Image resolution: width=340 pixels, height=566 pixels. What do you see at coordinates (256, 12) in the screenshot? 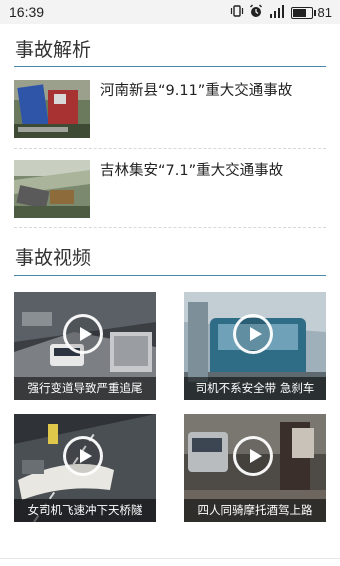
I see `alarm-icon` at bounding box center [256, 12].